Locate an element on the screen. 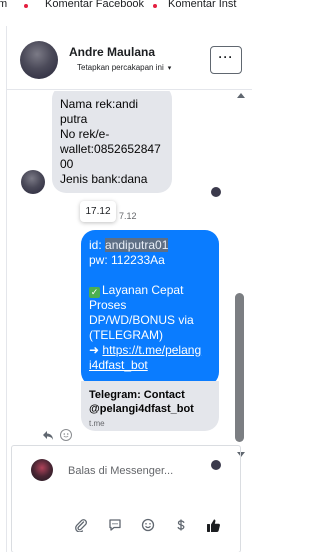 This screenshot has height=552, width=320. link-preview-title: Telegram: Contact @pelangi4dfast_bot is located at coordinates (141, 402).